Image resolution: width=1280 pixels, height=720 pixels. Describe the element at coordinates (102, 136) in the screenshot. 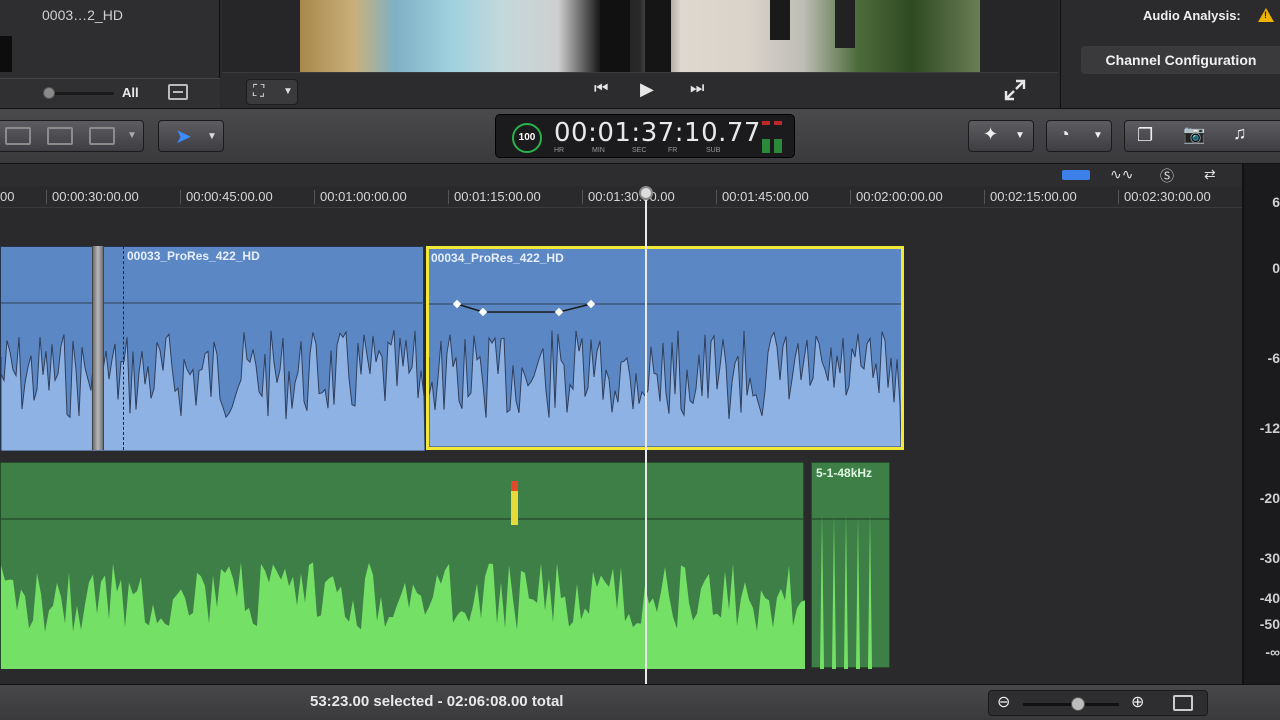

I see `append-edit-icon` at that location.